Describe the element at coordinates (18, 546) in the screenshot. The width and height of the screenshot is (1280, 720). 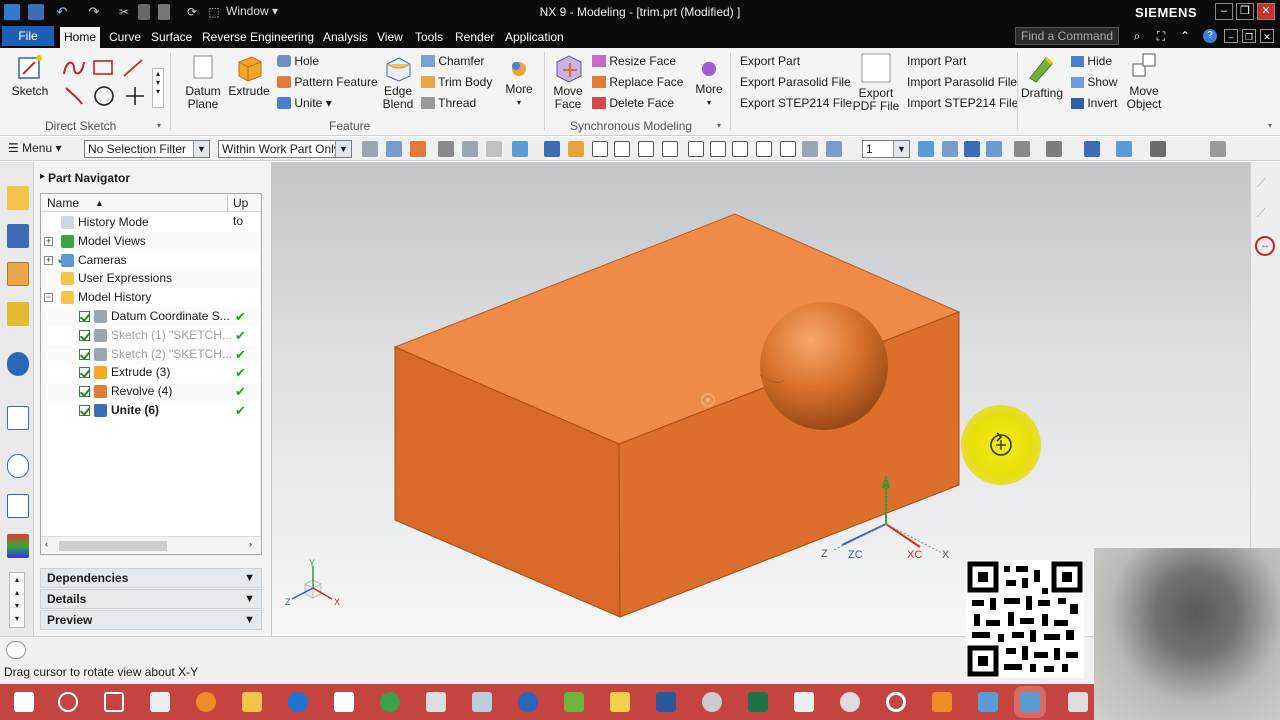
I see `system-scenes-icon` at that location.